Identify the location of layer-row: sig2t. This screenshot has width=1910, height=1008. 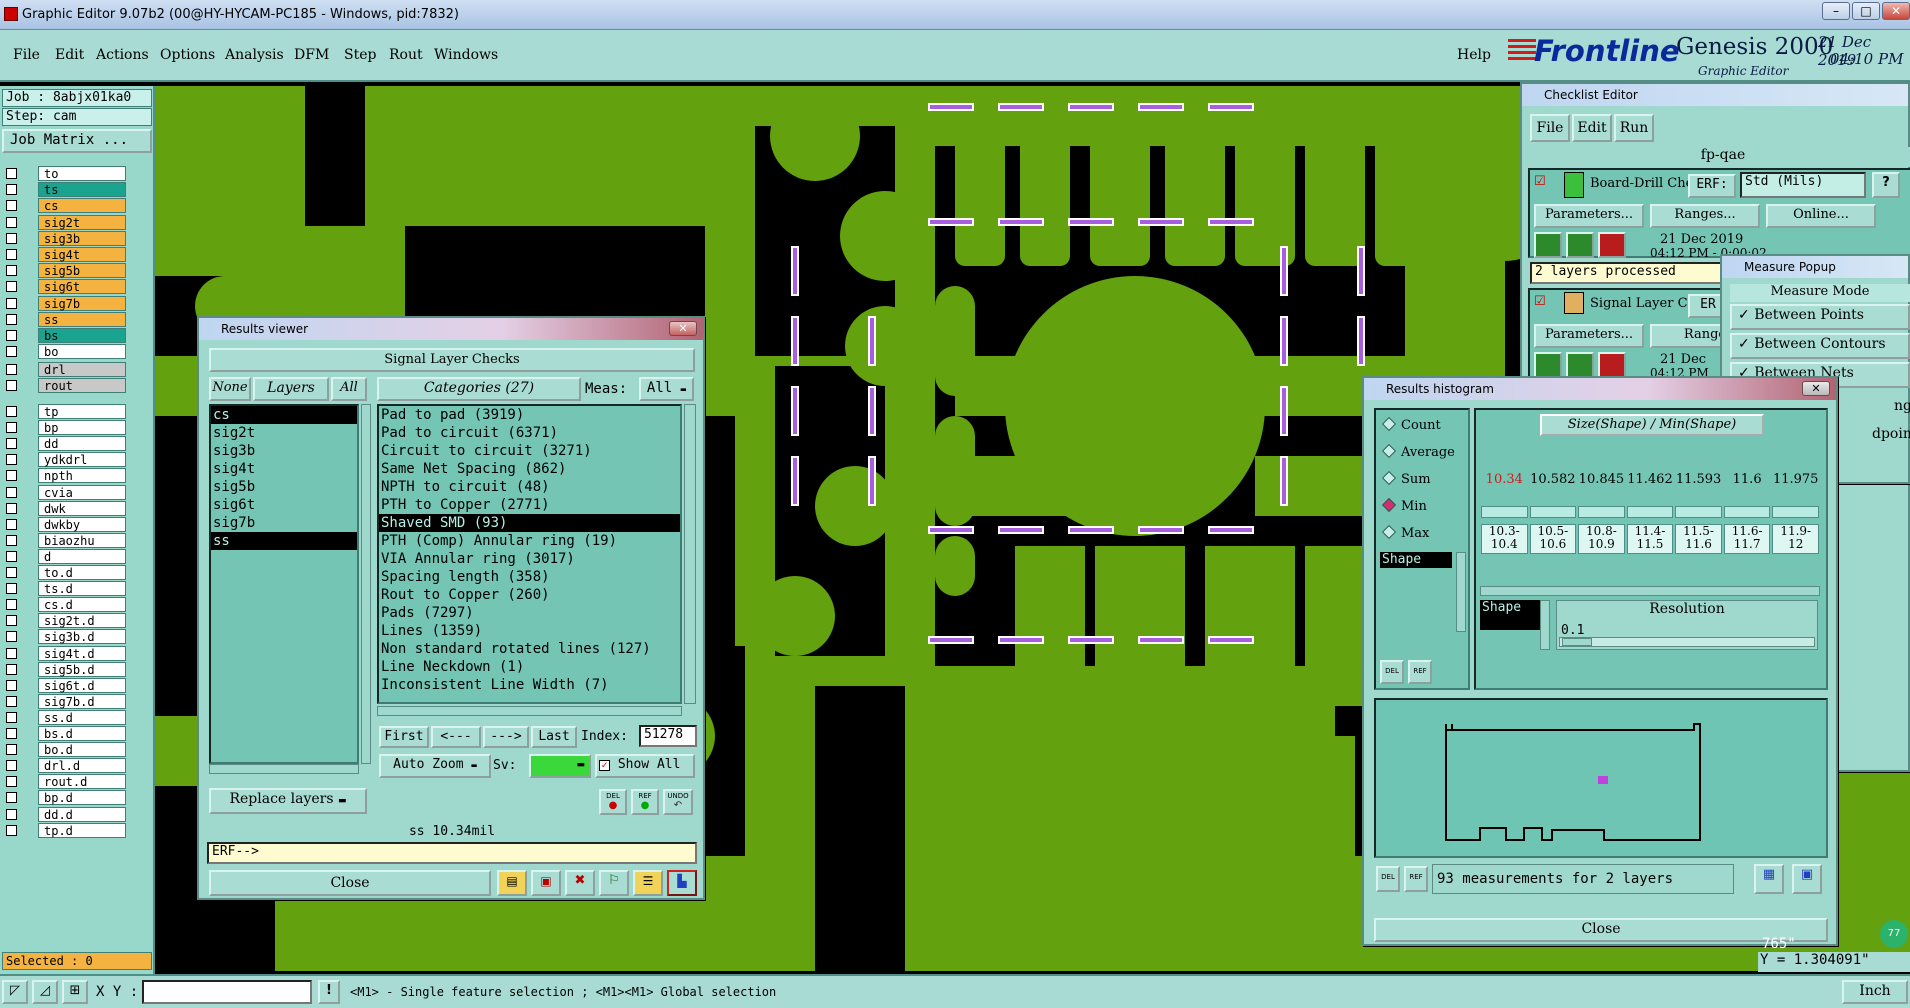
(66, 222).